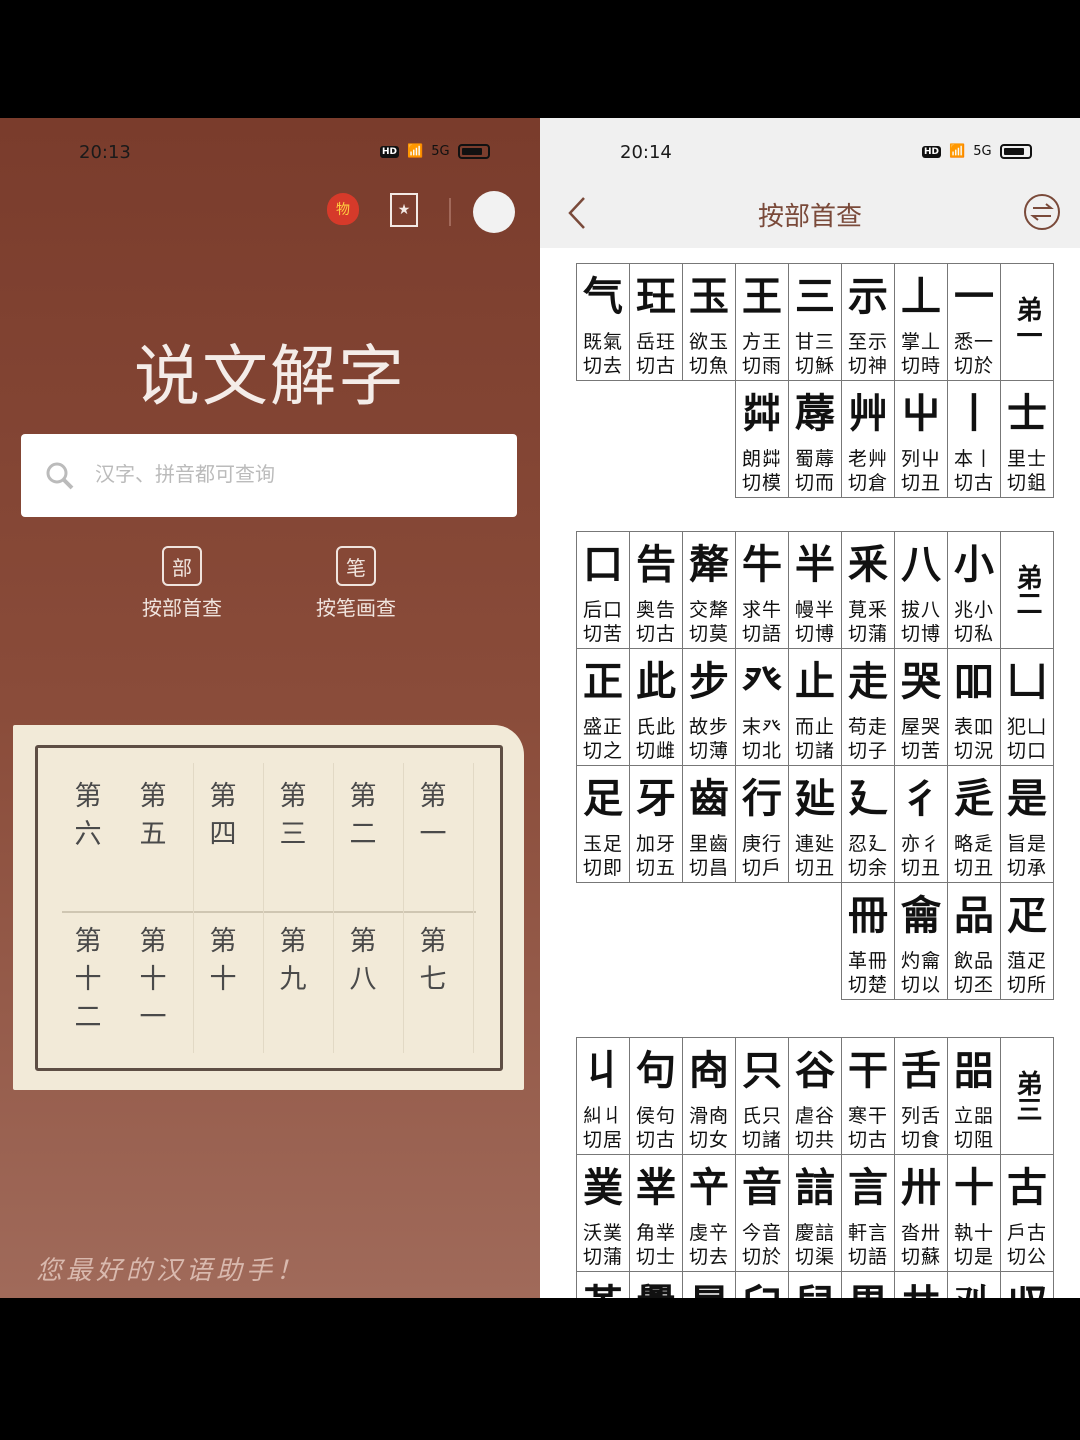 Image resolution: width=1080 pixels, height=1440 pixels. I want to click on radical-cell: 晨, so click(709, 1284).